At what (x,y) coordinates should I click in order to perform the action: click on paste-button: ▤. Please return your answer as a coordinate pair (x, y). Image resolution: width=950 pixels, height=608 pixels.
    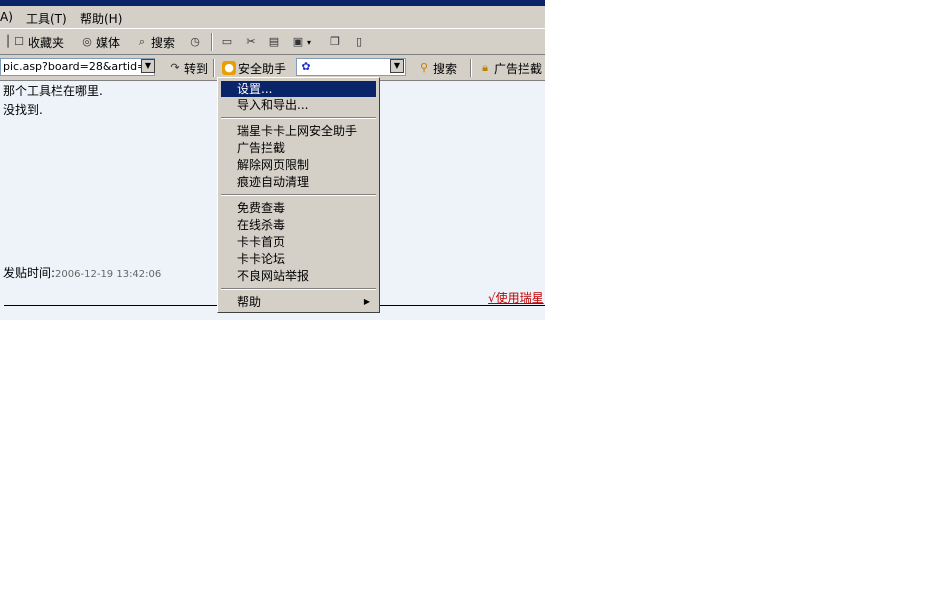
    Looking at the image, I should click on (274, 42).